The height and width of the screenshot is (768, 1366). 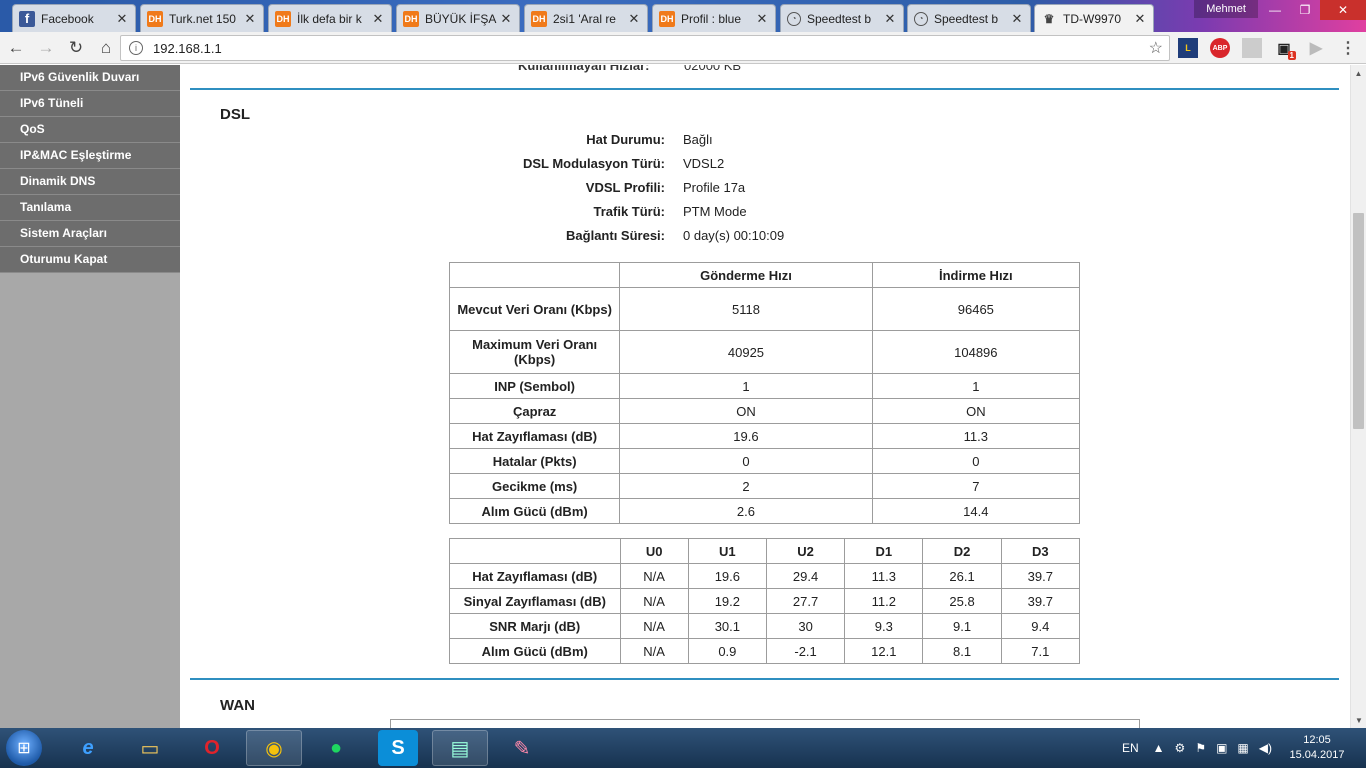 I want to click on bookmark-star-icon: ☆, so click(x=1156, y=48).